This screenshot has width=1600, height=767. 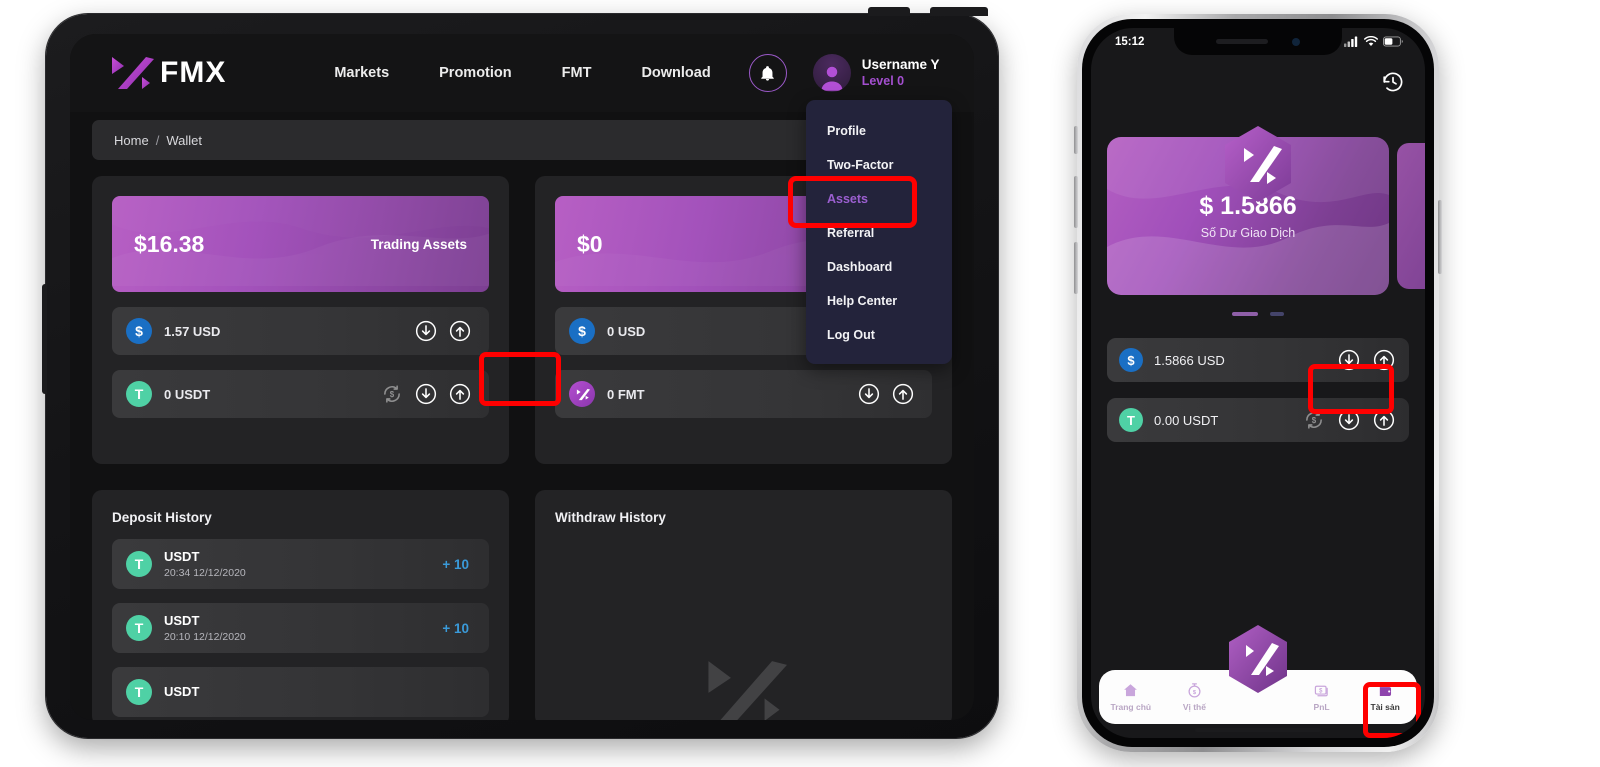 I want to click on notification-bell-button, so click(x=767, y=73).